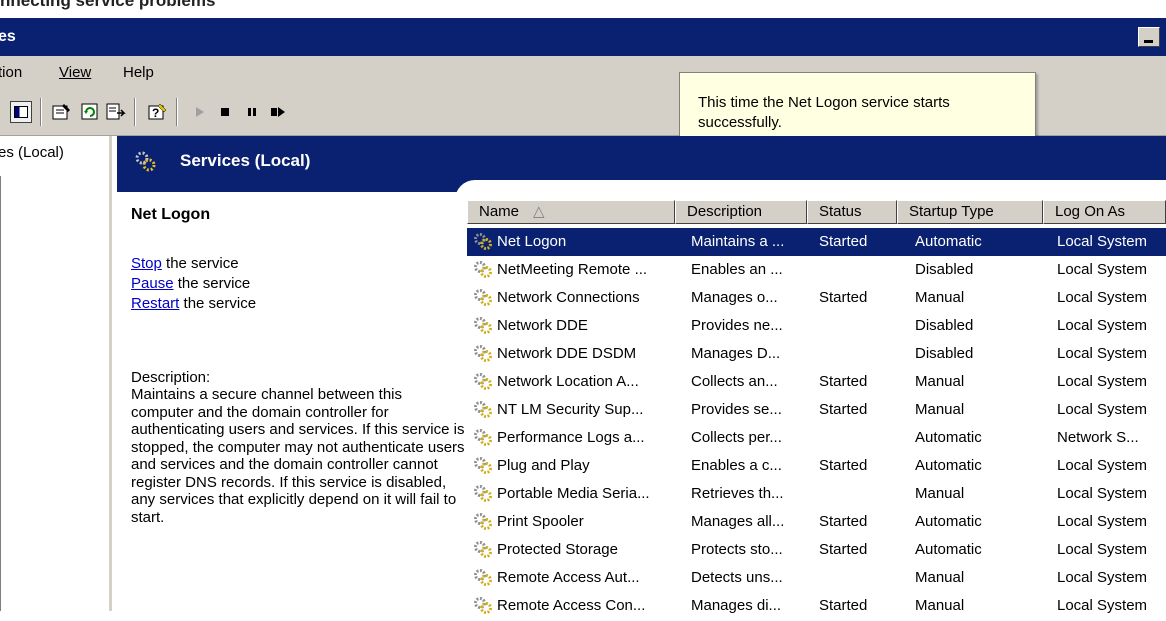 The width and height of the screenshot is (1166, 621). I want to click on column-header-name: Name △, so click(571, 212).